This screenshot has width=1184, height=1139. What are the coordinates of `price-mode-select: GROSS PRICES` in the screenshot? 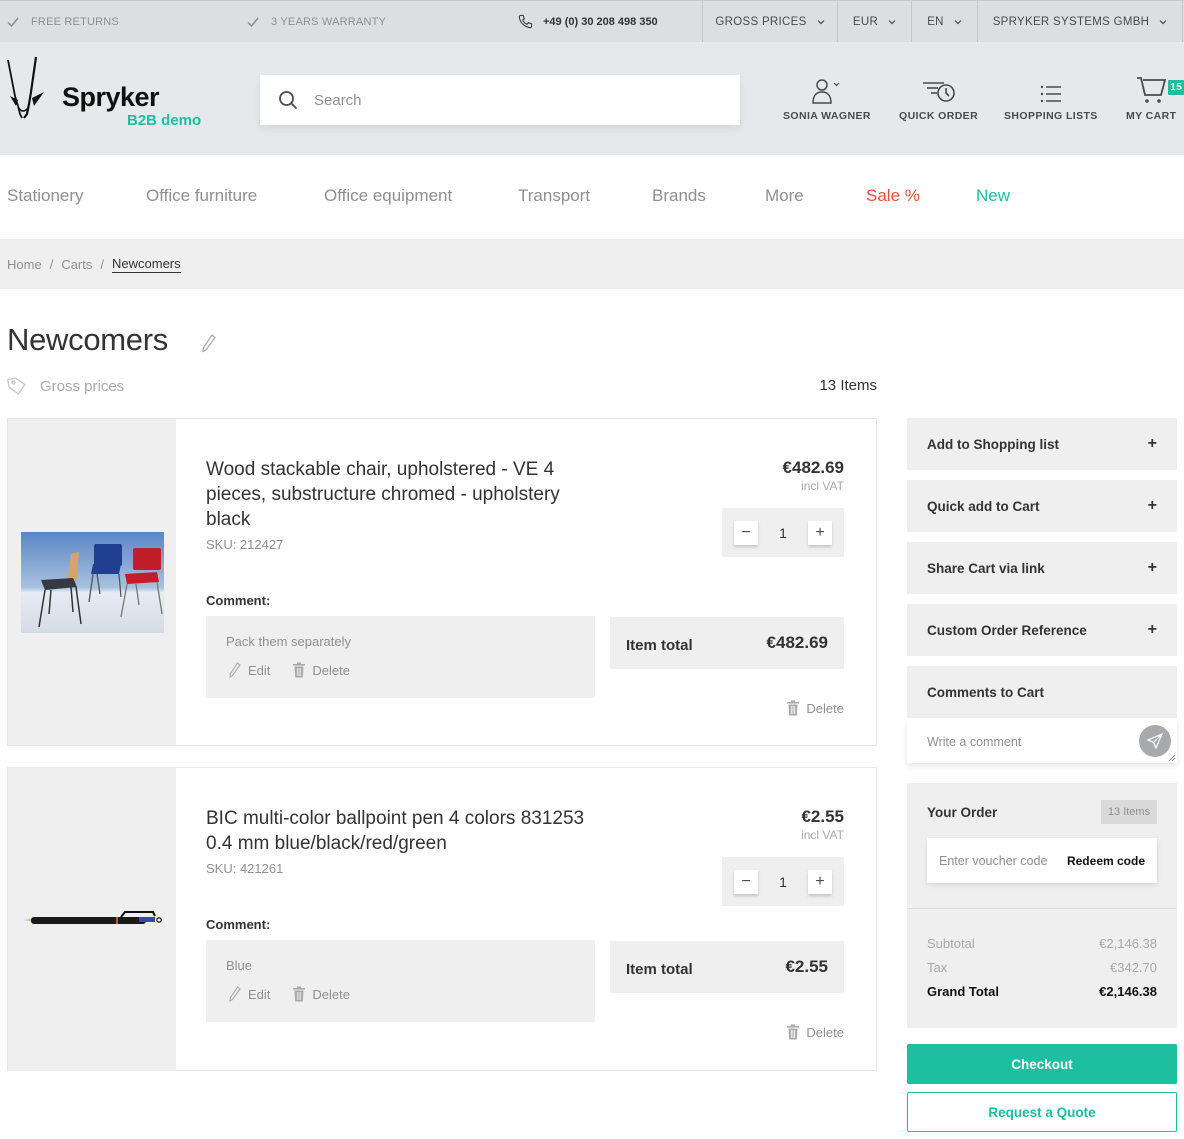 It's located at (769, 21).